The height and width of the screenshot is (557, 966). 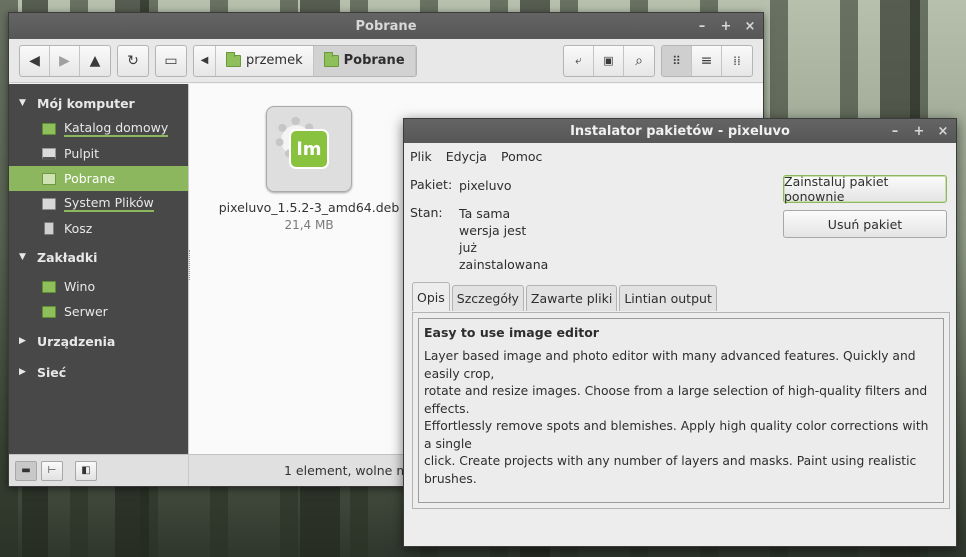 I want to click on arrow-right-icon: ▶, so click(x=64, y=60).